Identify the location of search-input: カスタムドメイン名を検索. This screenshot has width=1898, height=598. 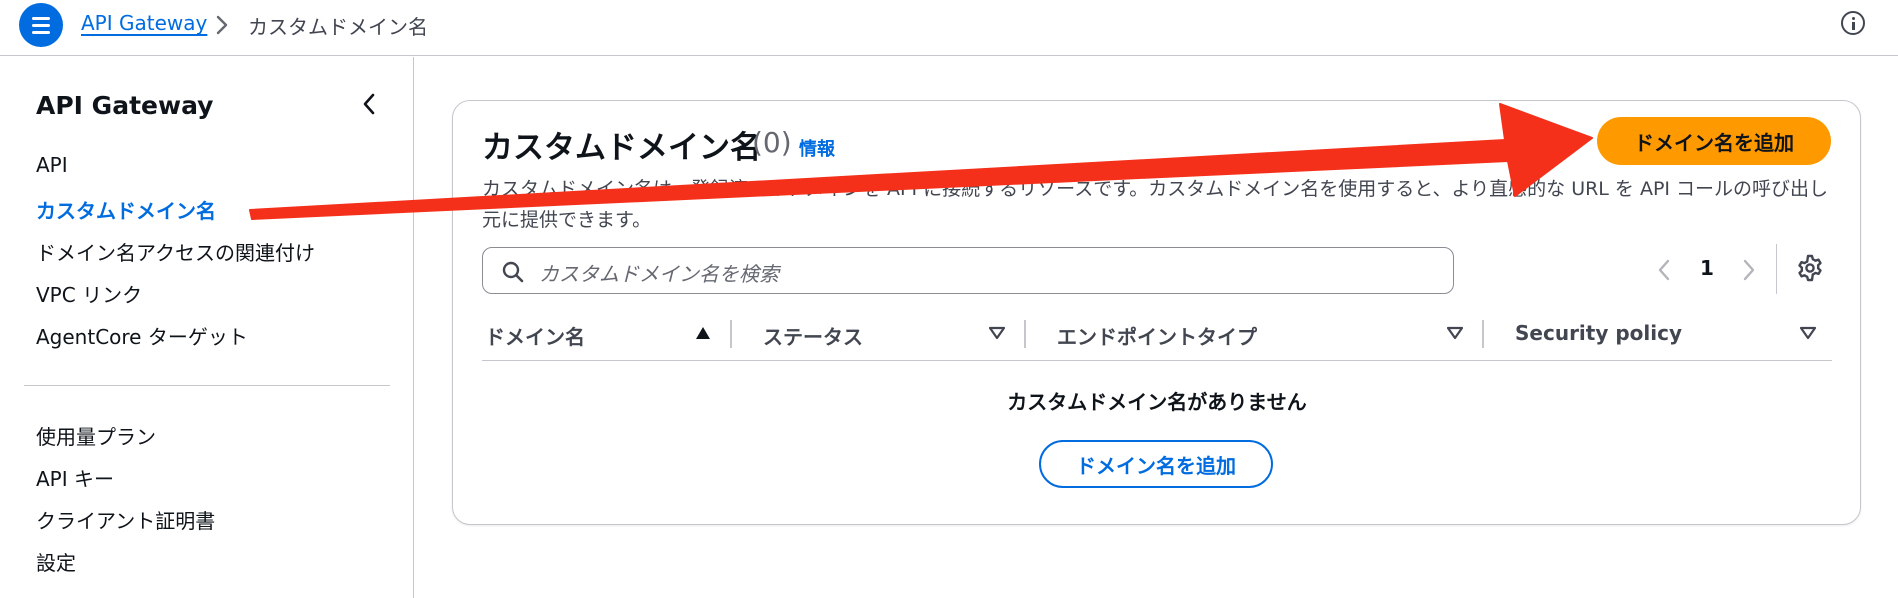
(968, 270).